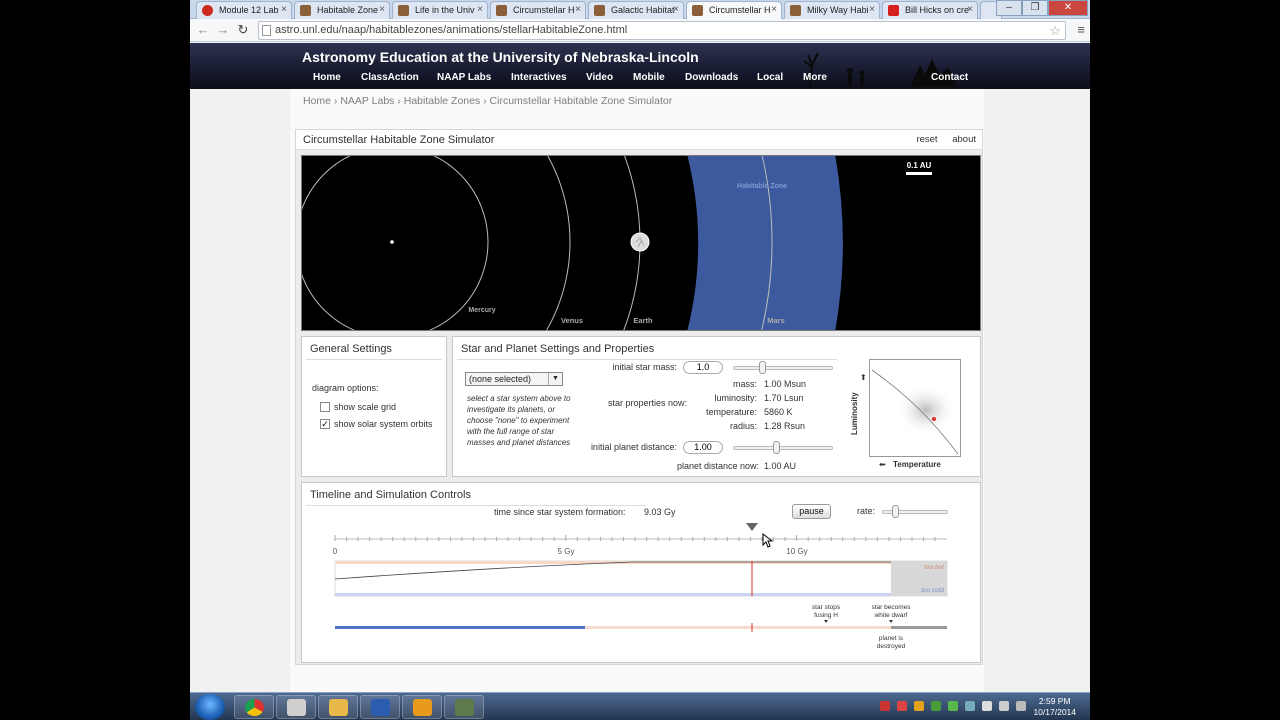  Describe the element at coordinates (784, 398) in the screenshot. I see `luminosity-value: 1.70 Lsun` at that location.